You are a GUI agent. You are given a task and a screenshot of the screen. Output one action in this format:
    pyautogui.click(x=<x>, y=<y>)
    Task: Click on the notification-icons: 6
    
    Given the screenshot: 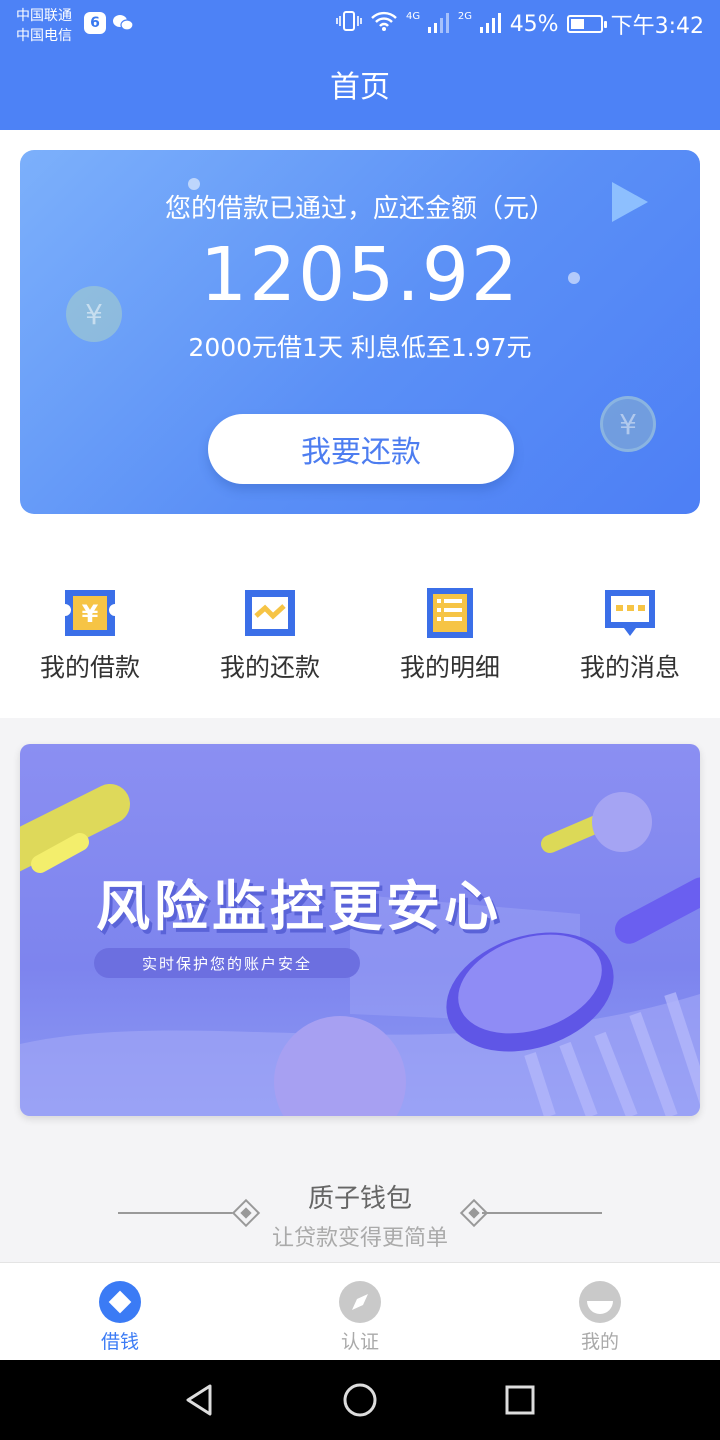 What is the action you would take?
    pyautogui.click(x=109, y=23)
    